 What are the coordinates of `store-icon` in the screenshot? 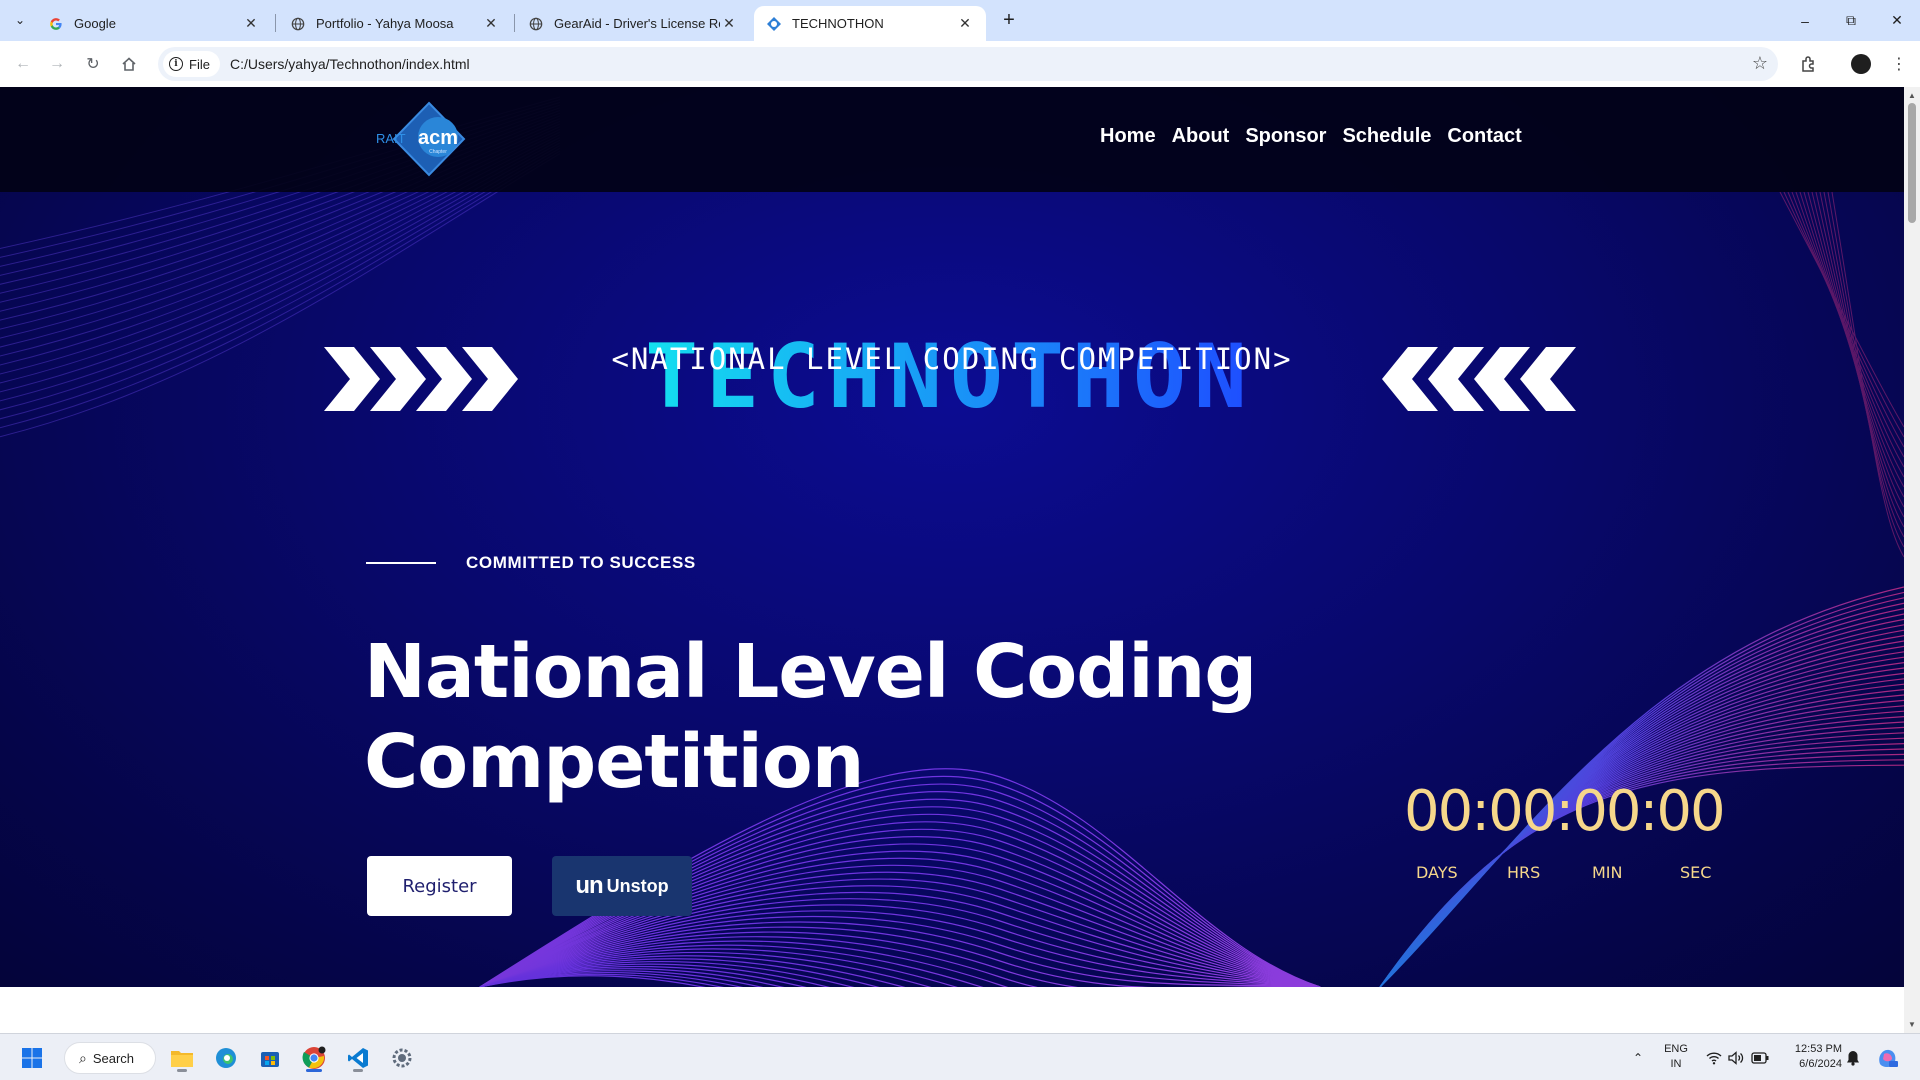 It's located at (270, 1058).